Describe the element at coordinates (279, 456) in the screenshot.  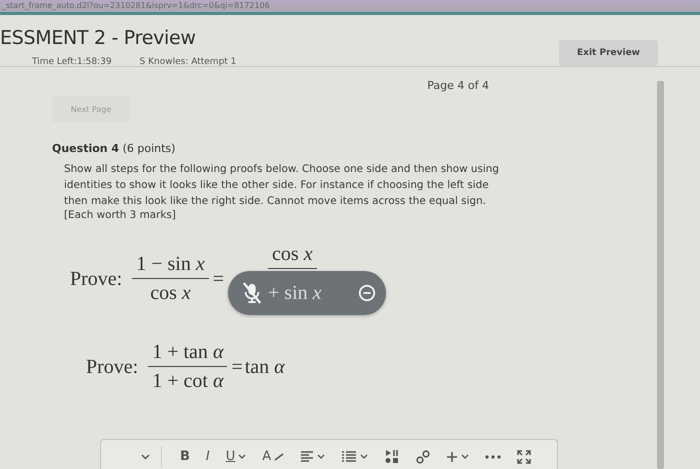
I see `clear-format-icon` at that location.